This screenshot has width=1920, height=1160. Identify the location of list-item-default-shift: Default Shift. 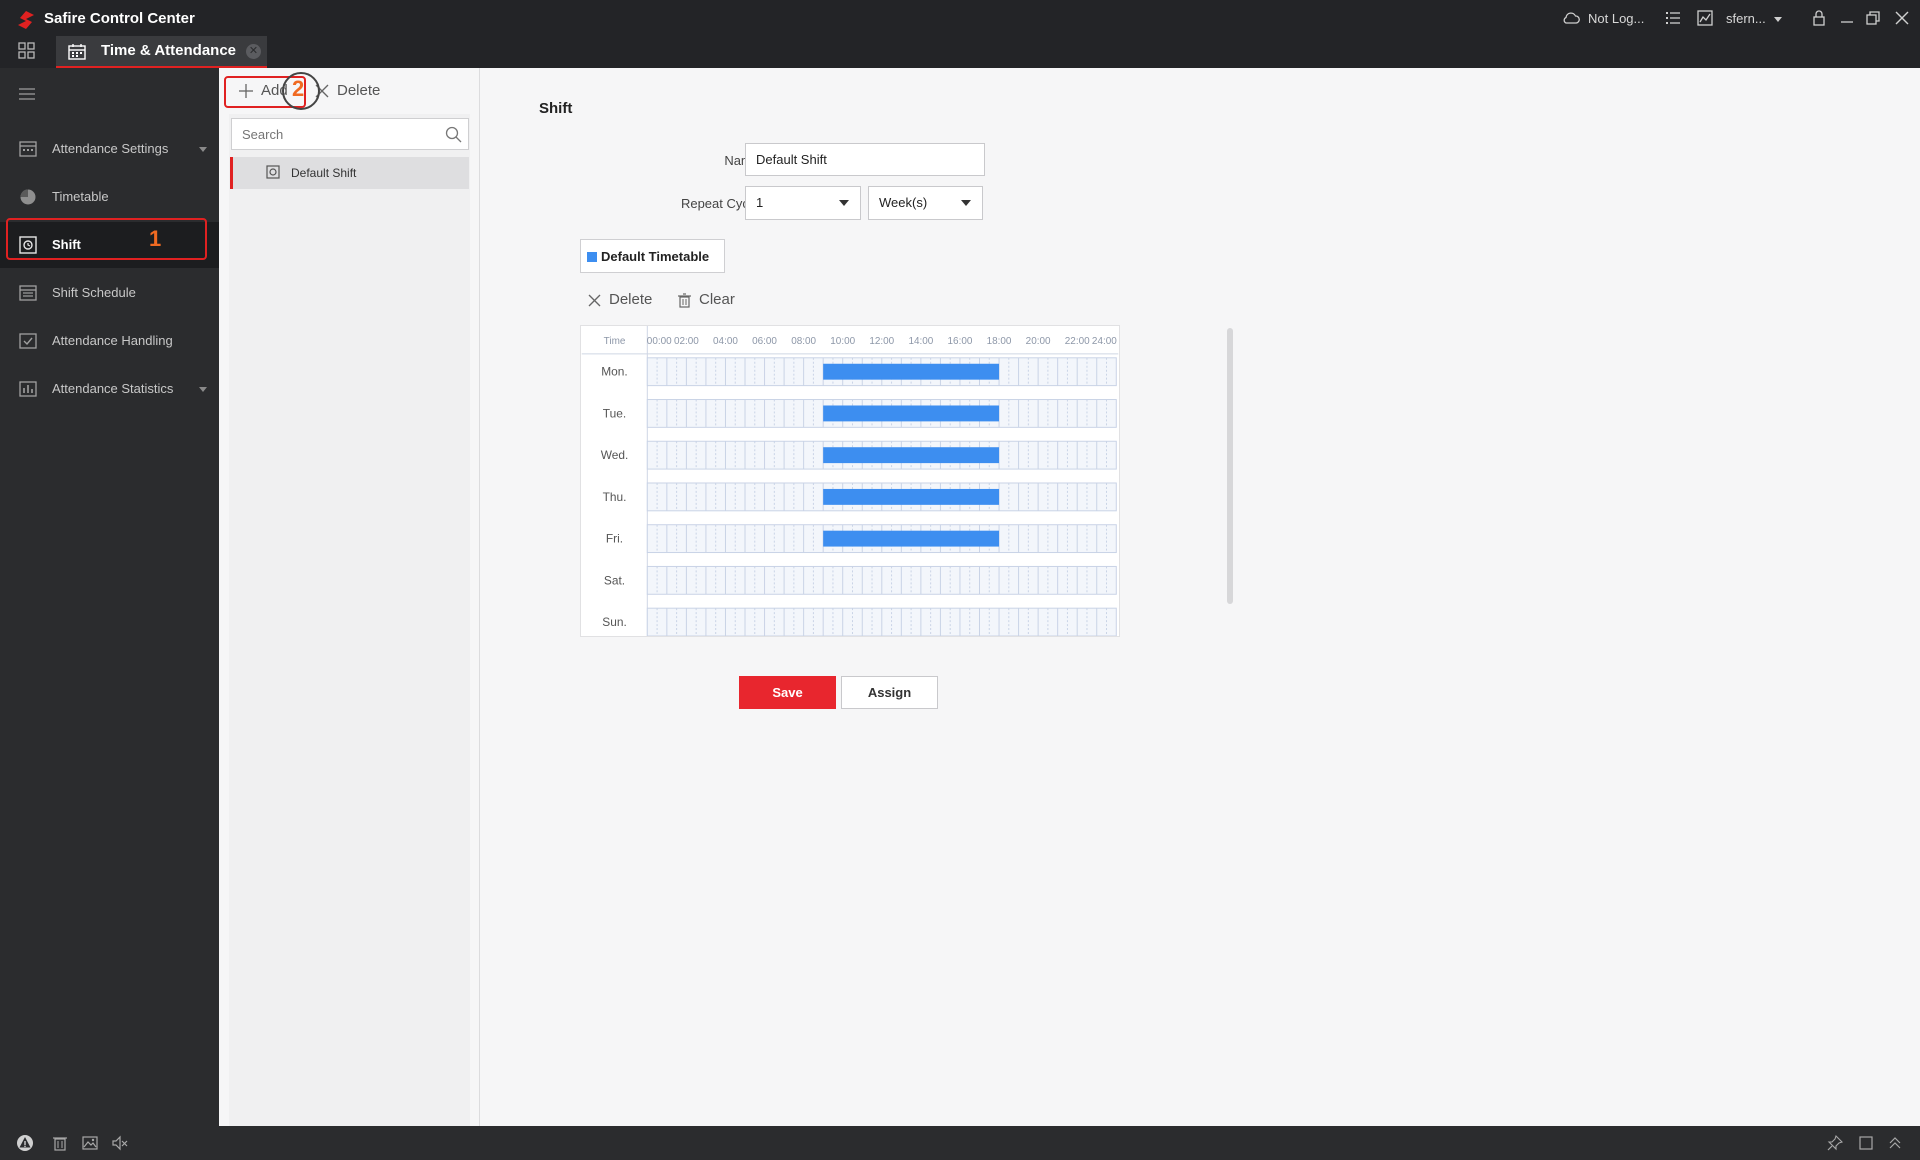
(349, 173).